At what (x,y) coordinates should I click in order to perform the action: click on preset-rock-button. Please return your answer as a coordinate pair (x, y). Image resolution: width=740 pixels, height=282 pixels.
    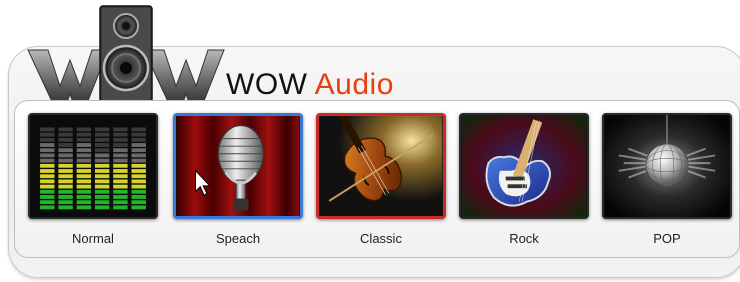
    Looking at the image, I should click on (524, 166).